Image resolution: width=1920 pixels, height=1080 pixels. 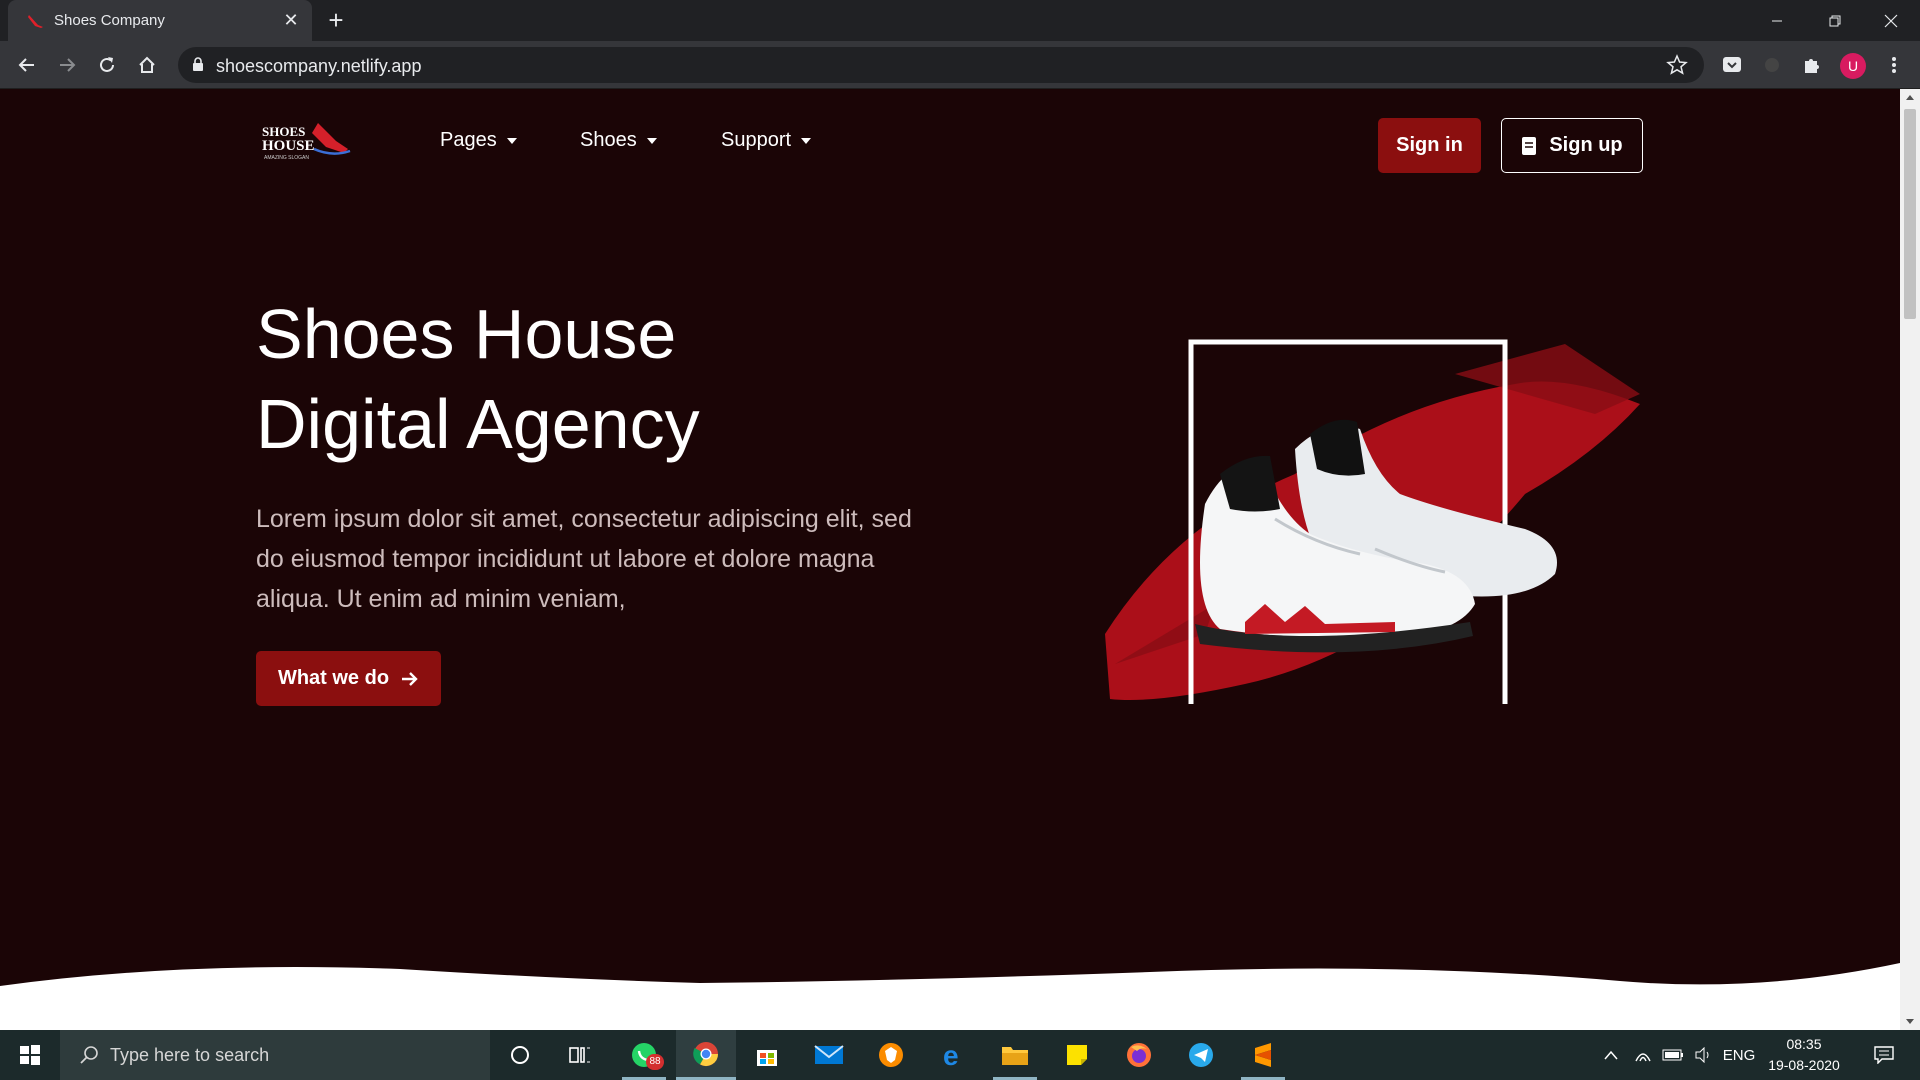 What do you see at coordinates (1804, 1044) in the screenshot?
I see `clock-time: 08:35` at bounding box center [1804, 1044].